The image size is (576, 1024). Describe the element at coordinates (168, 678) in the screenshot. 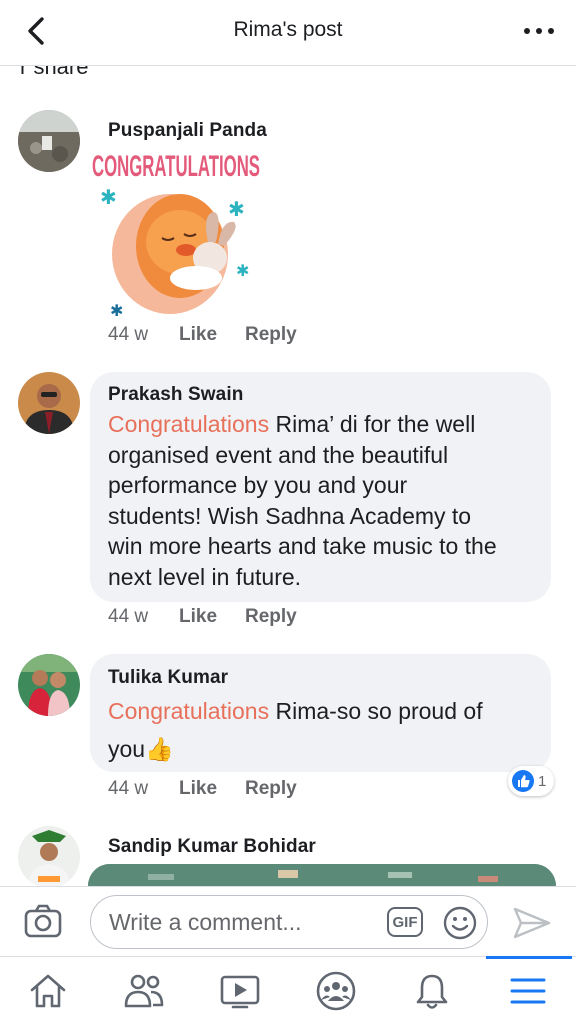

I see `comment-author: Tulika Kumar` at that location.